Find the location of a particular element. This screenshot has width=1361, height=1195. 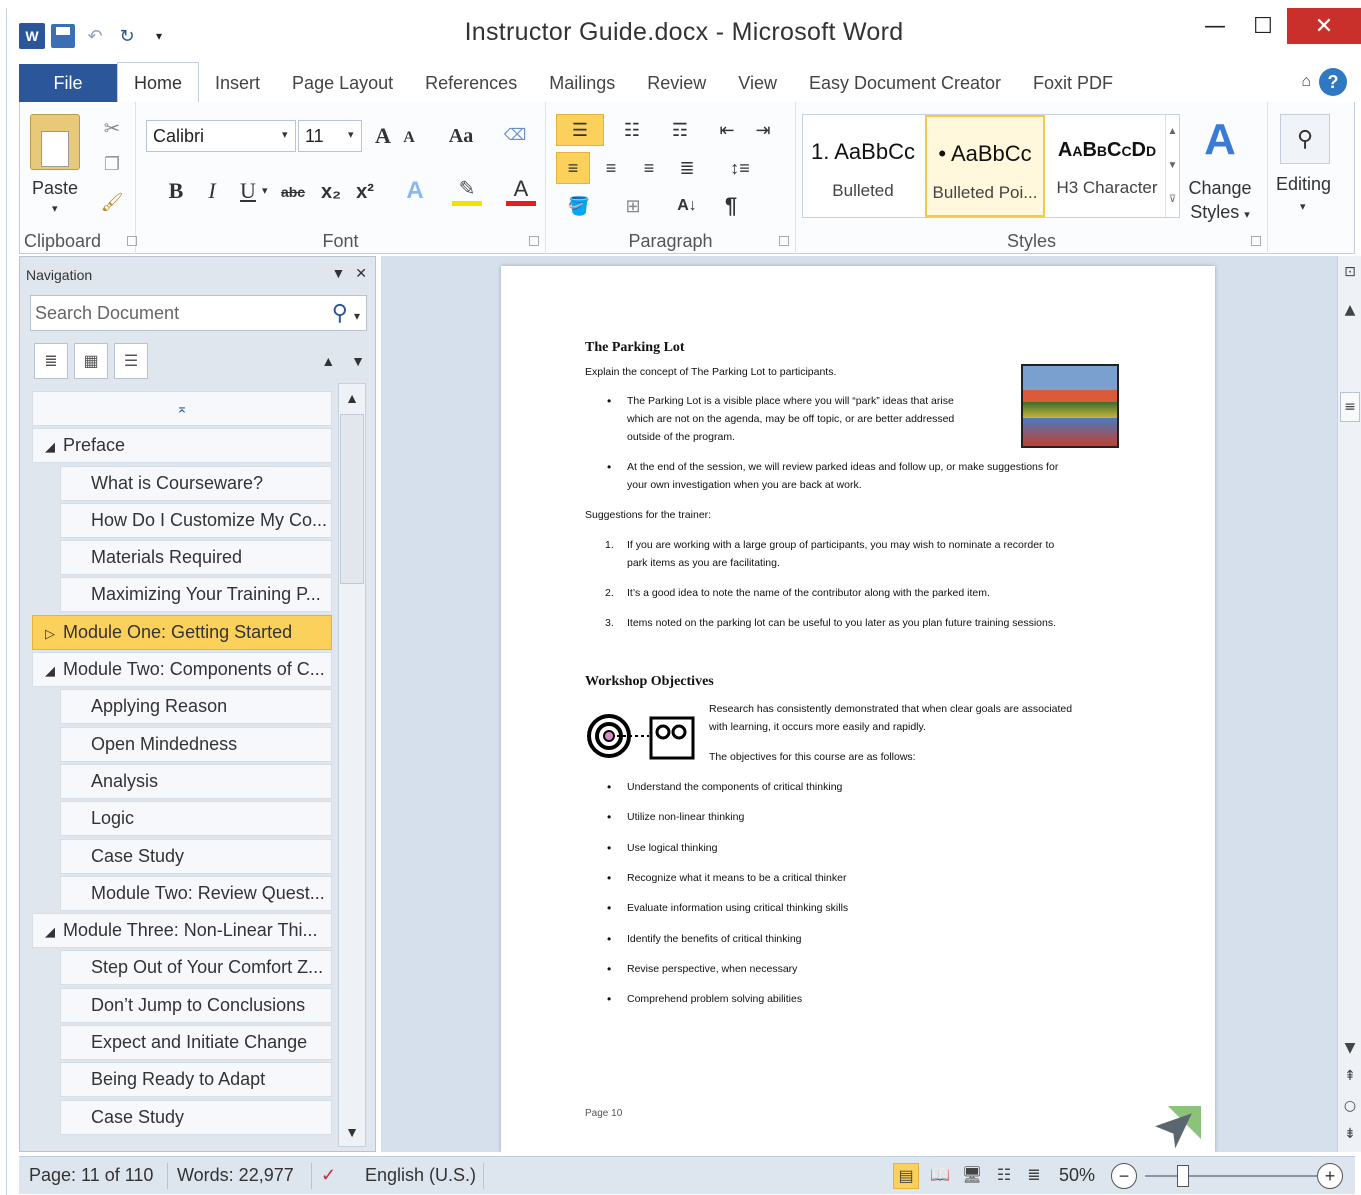

tab-home: Home is located at coordinates (158, 82).